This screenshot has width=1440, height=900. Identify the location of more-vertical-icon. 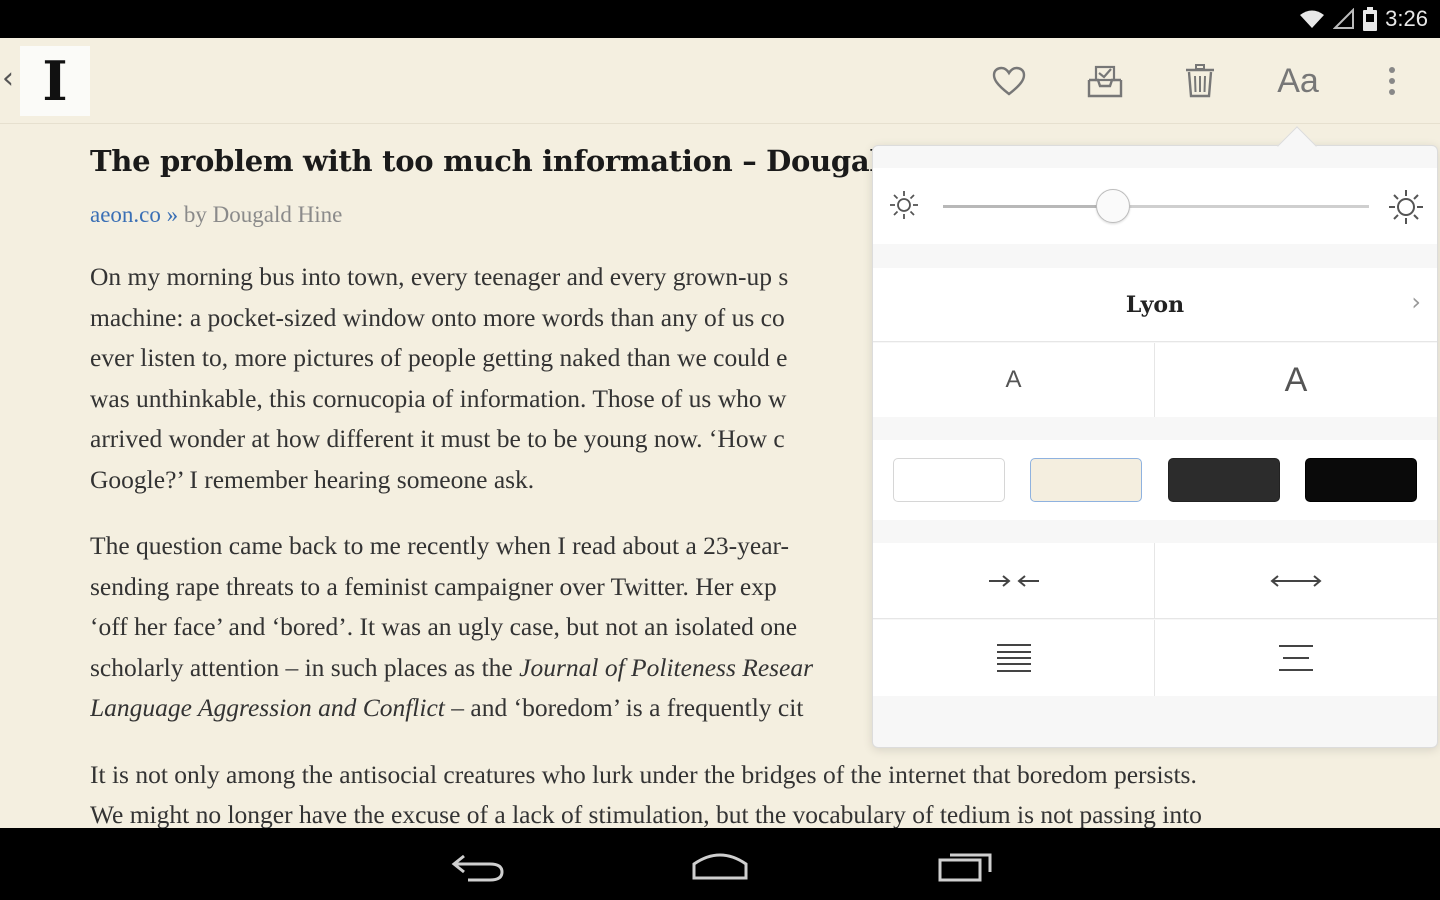
(1392, 81).